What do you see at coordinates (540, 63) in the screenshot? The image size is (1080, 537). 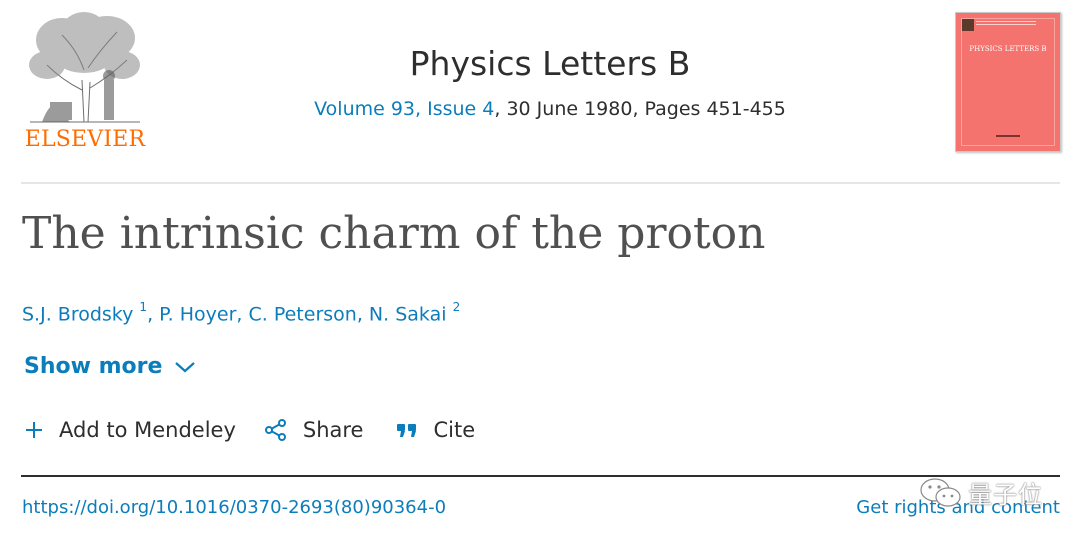 I see `journal-title: Physics Letters B` at bounding box center [540, 63].